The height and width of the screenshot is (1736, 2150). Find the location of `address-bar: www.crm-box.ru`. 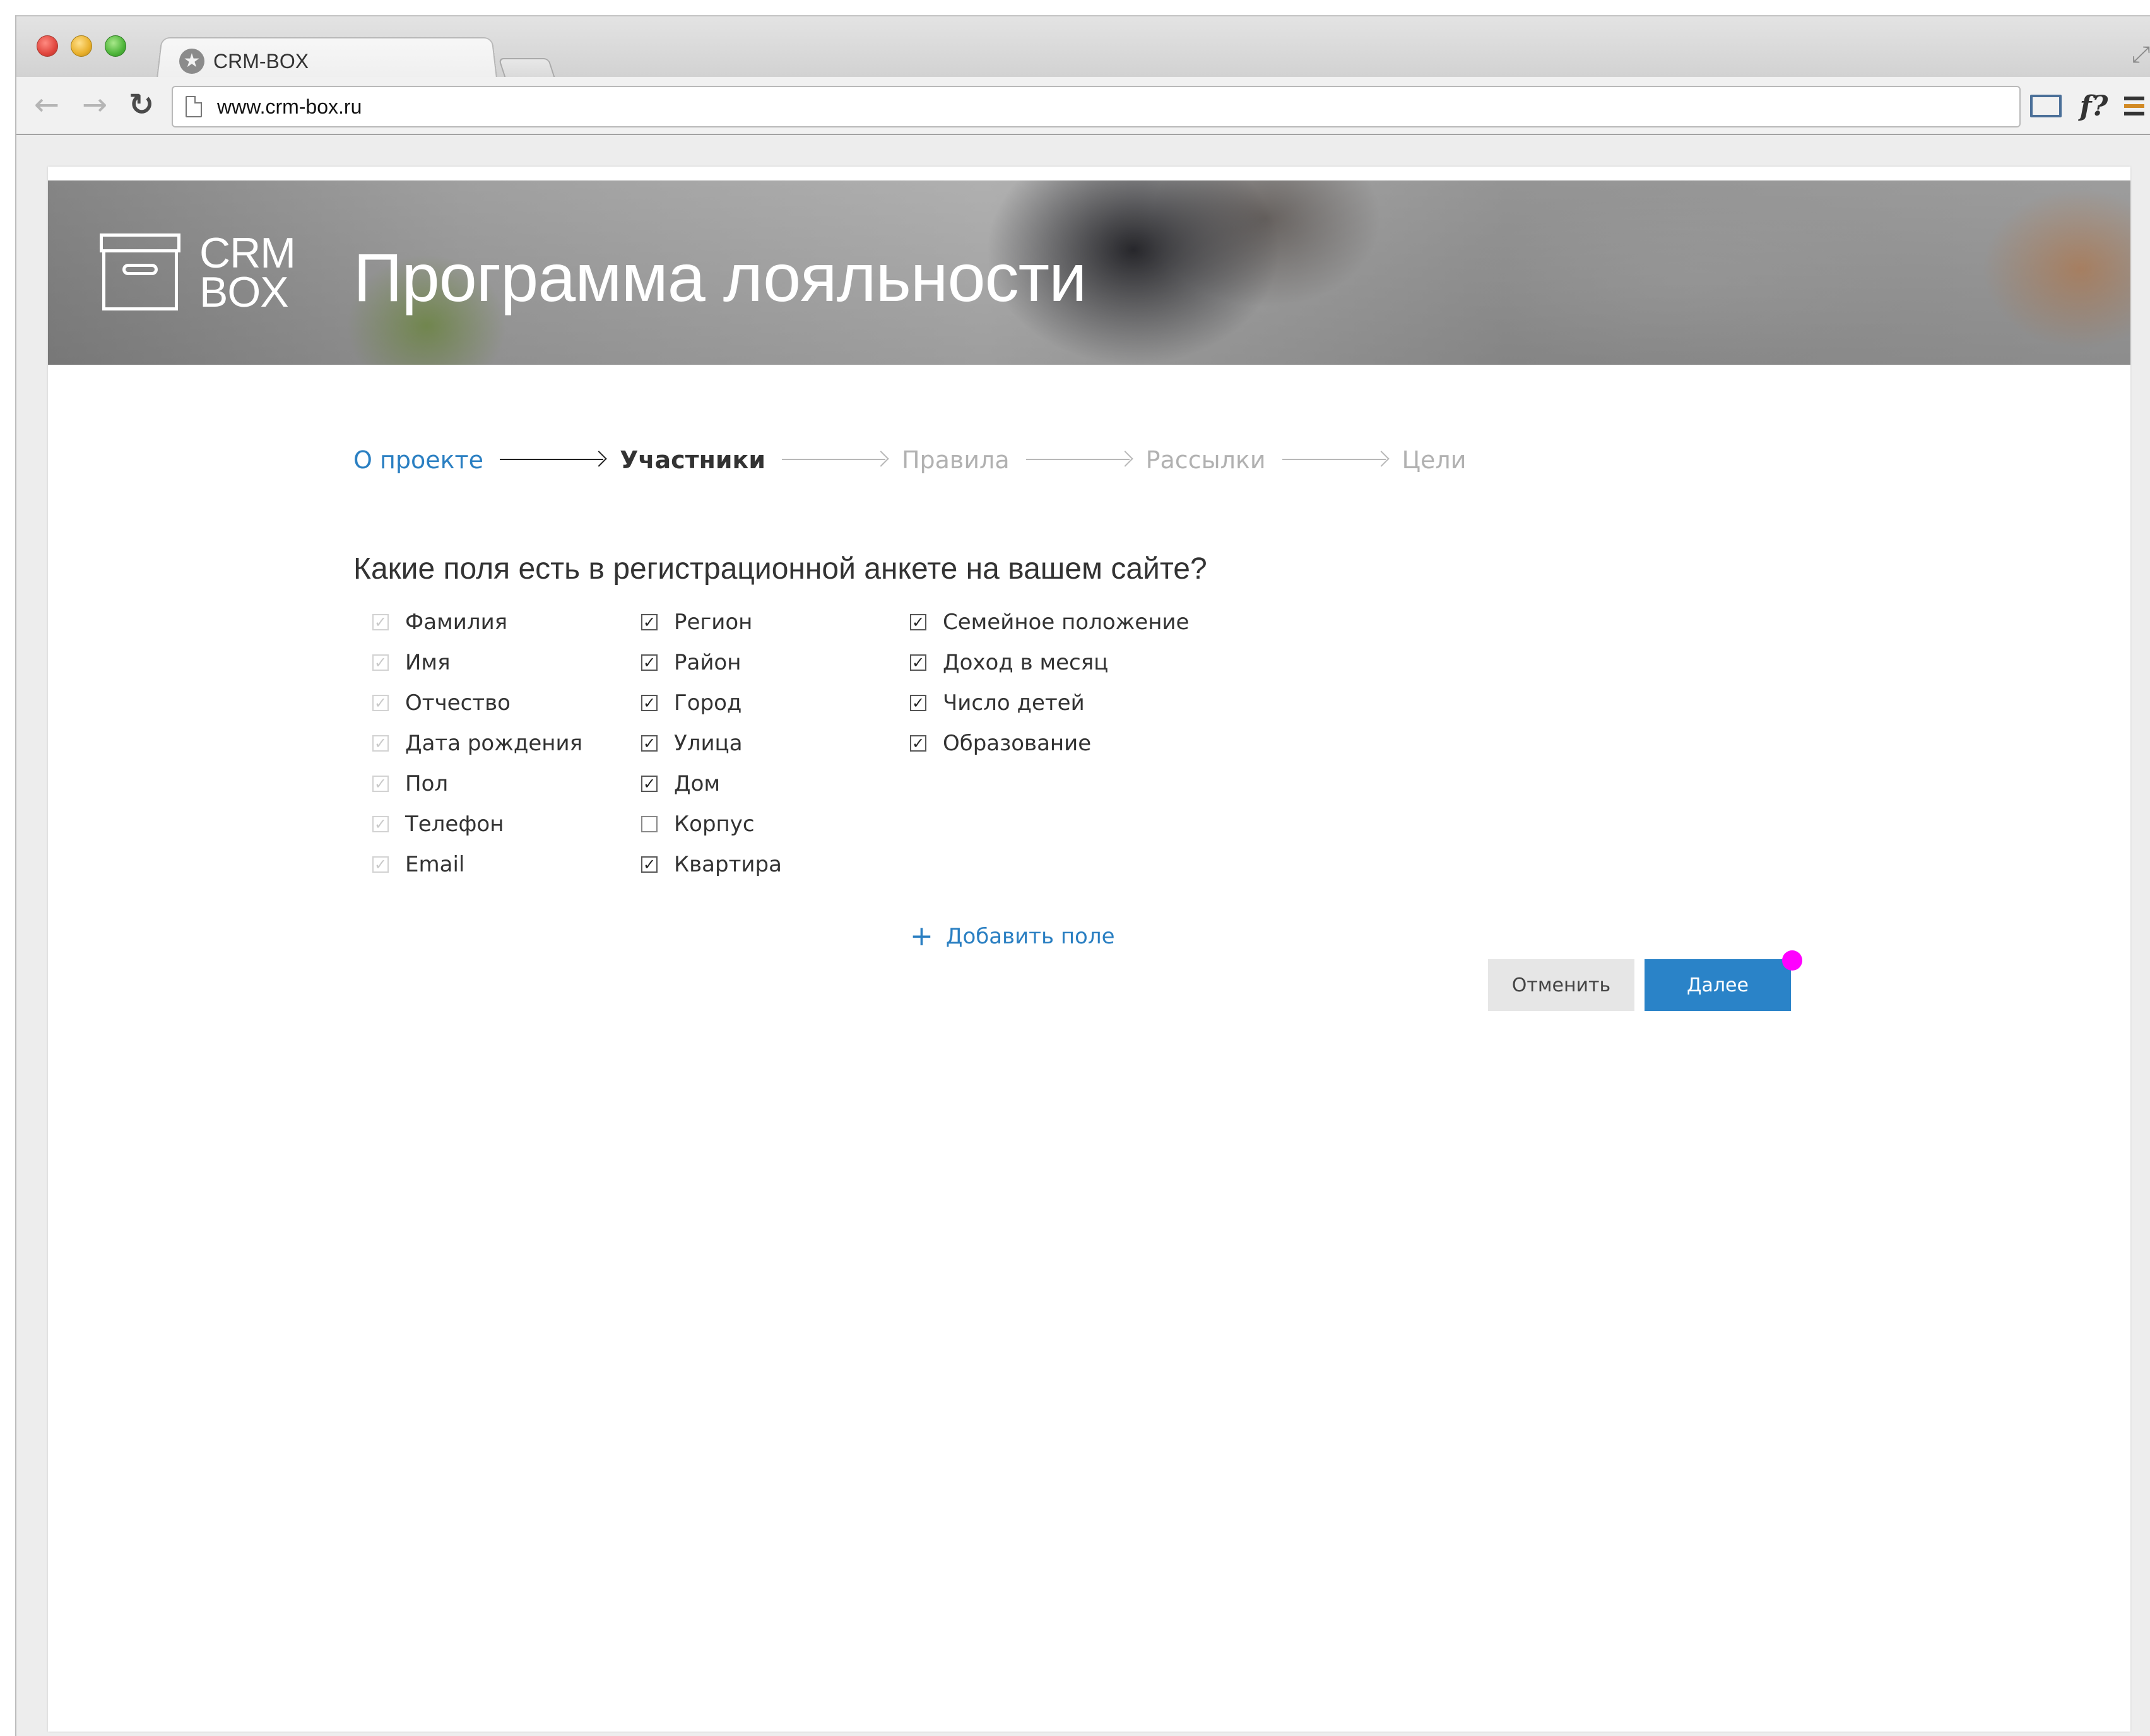

address-bar: www.crm-box.ru is located at coordinates (1096, 106).